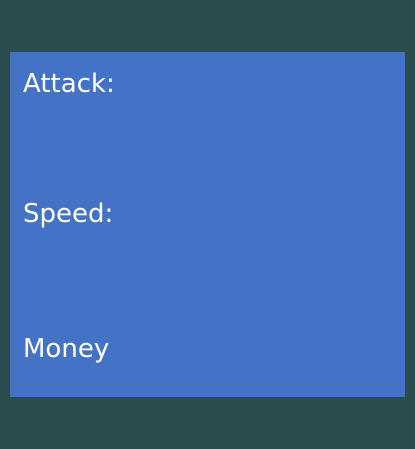 This screenshot has height=449, width=415. What do you see at coordinates (68, 214) in the screenshot?
I see `speed-label: Speed:` at bounding box center [68, 214].